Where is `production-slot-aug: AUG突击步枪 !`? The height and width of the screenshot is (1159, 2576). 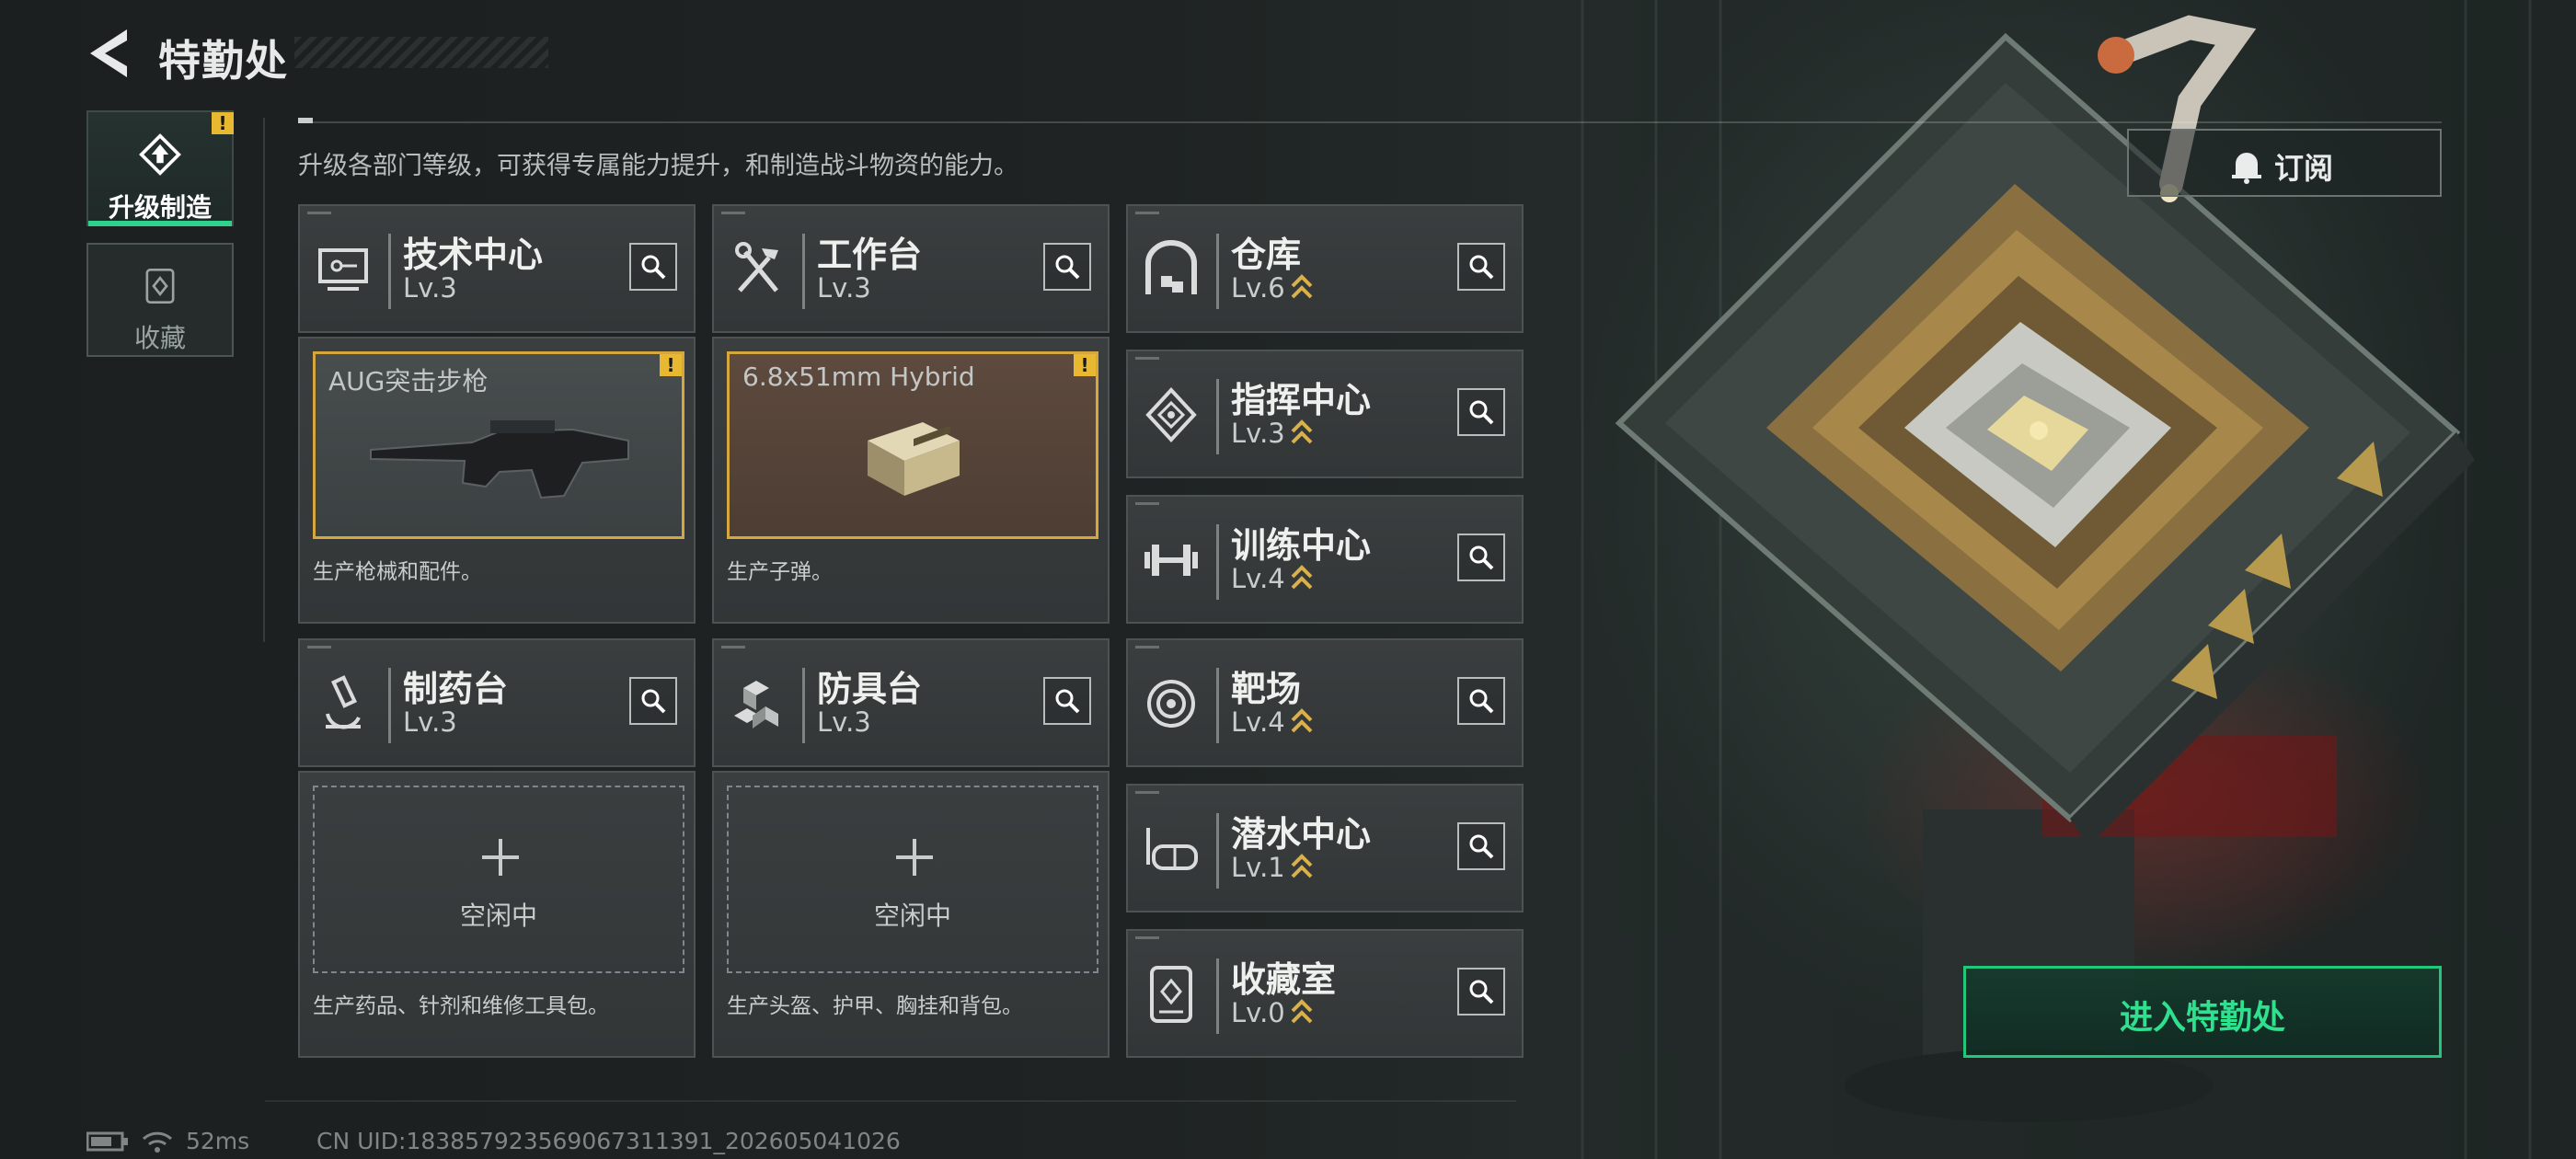 production-slot-aug: AUG突击步枪 ! is located at coordinates (498, 445).